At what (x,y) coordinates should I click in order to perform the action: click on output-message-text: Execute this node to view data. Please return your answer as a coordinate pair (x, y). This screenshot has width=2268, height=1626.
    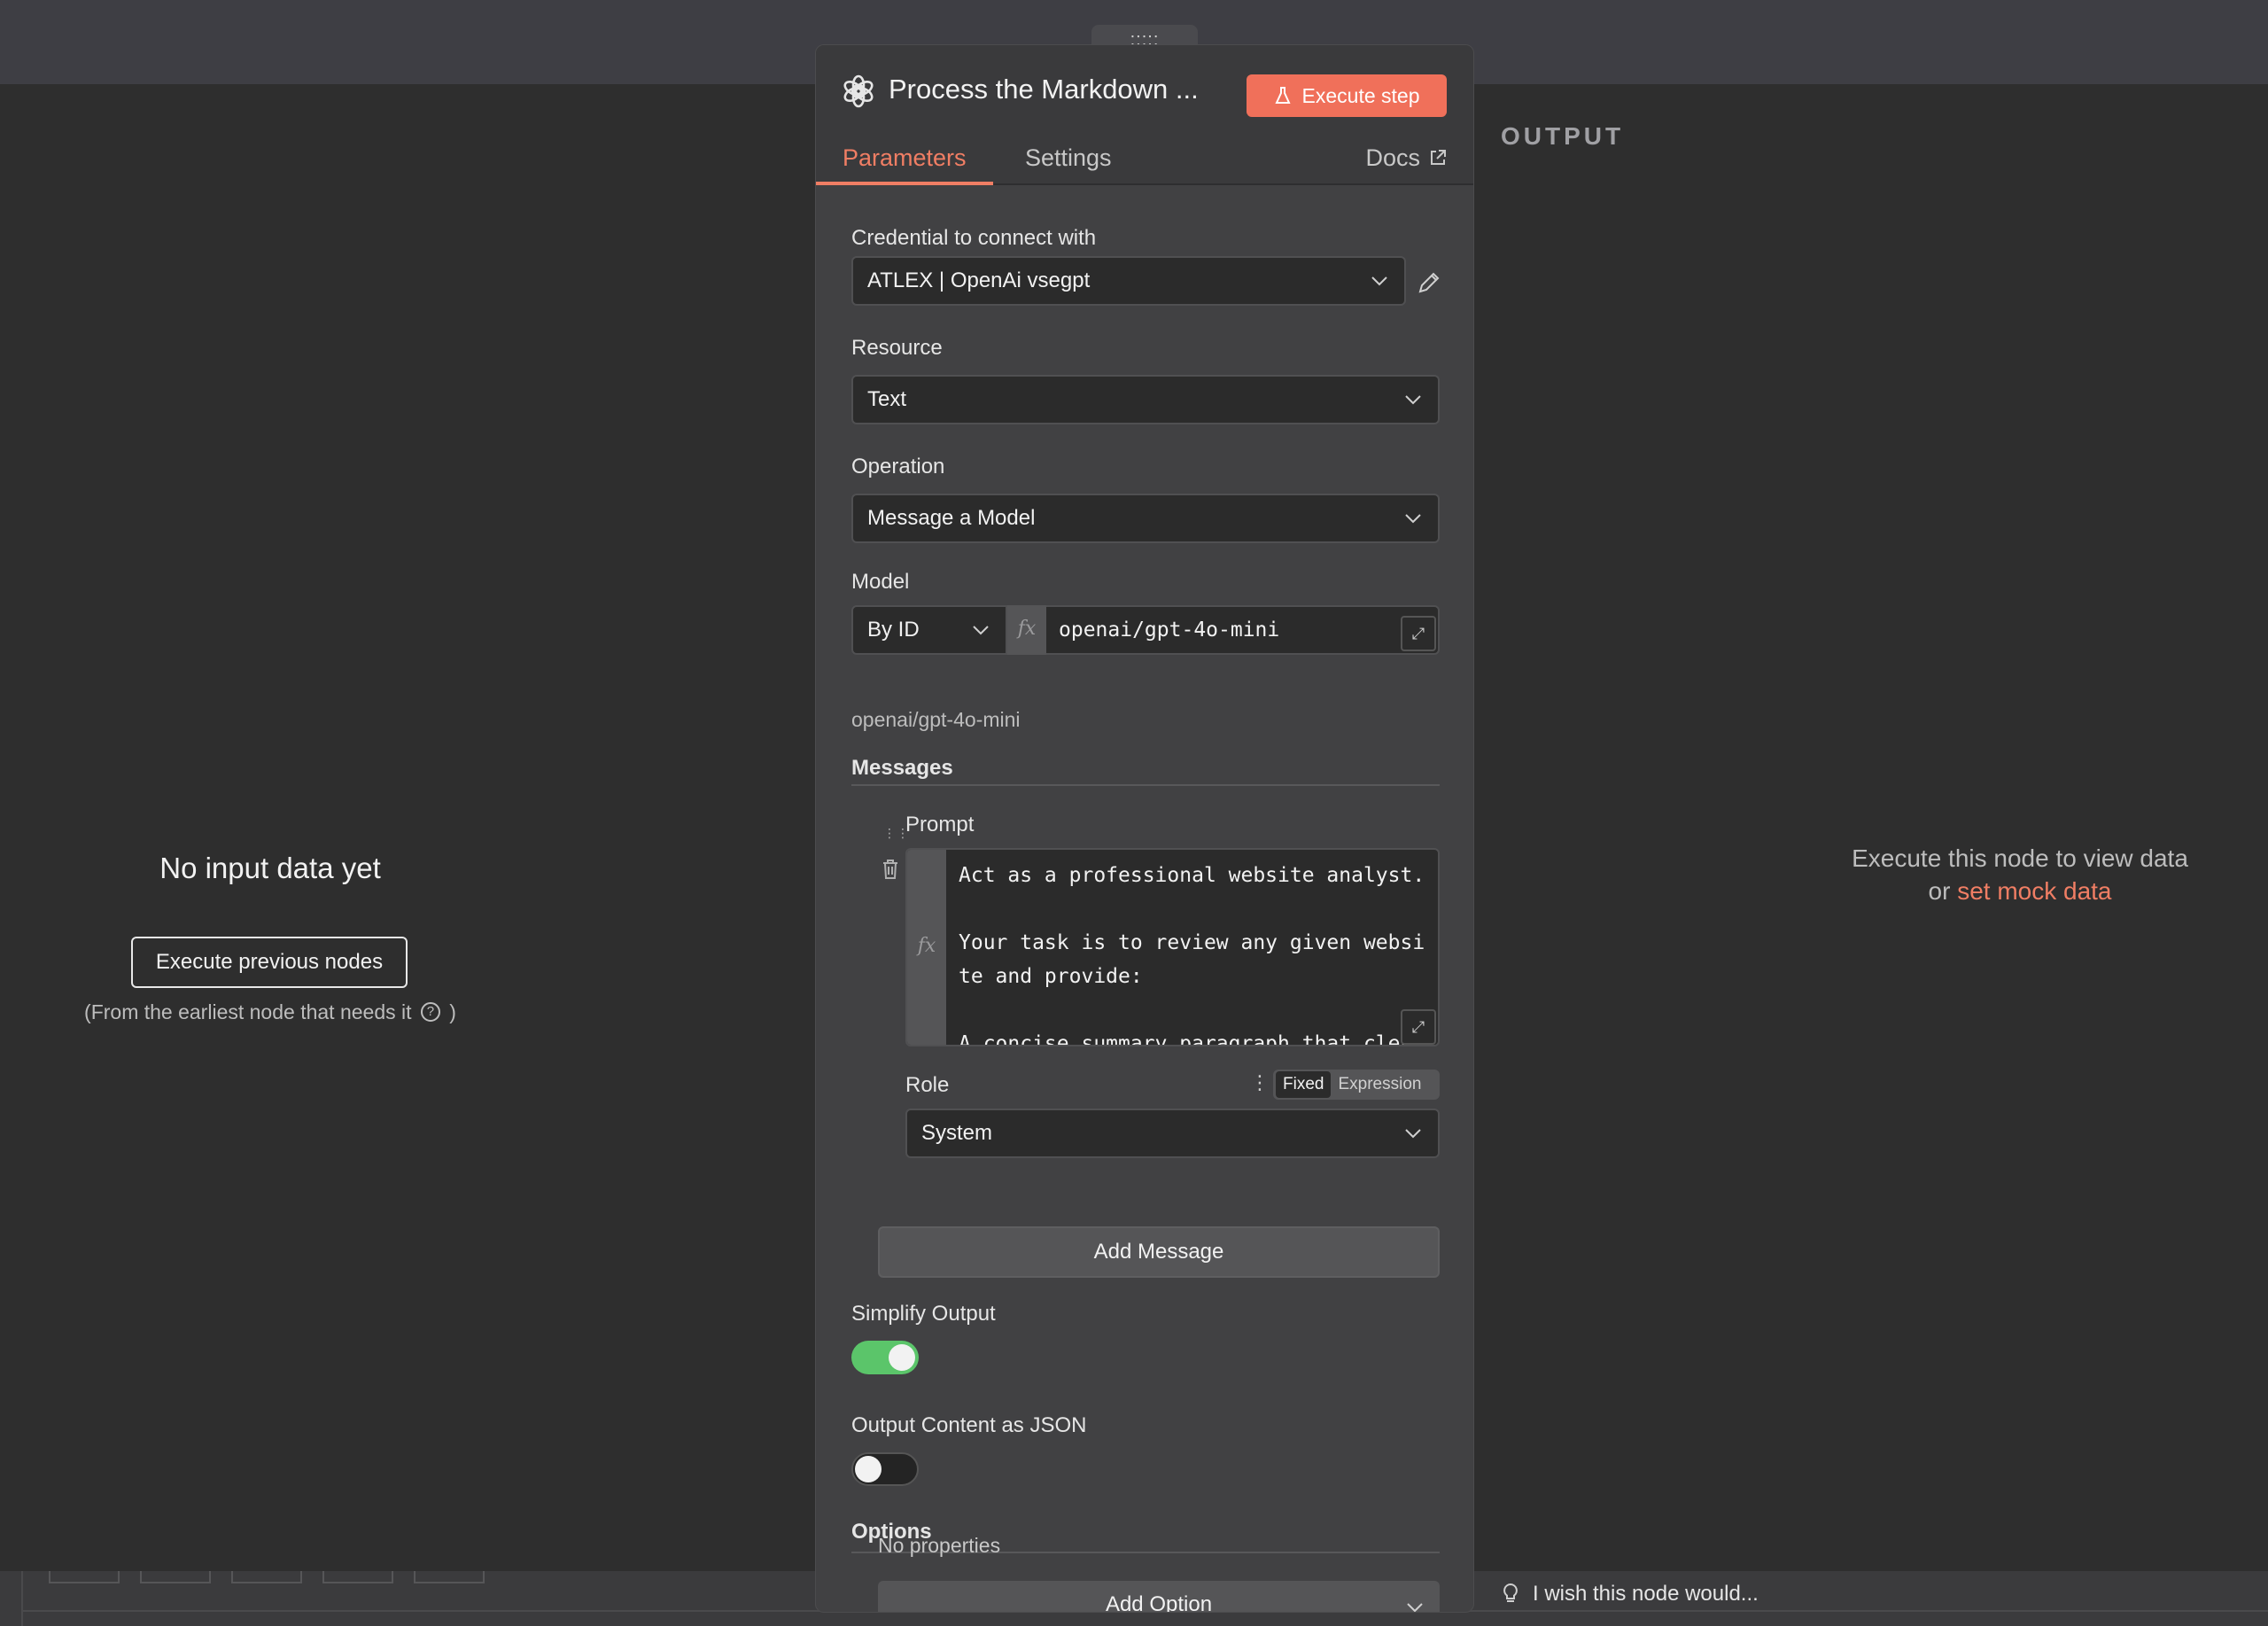
    Looking at the image, I should click on (2020, 858).